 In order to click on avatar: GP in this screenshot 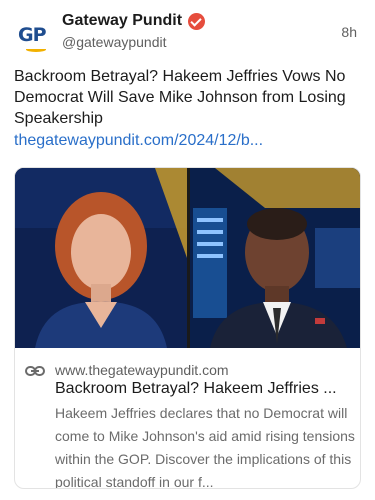, I will do `click(33, 35)`.